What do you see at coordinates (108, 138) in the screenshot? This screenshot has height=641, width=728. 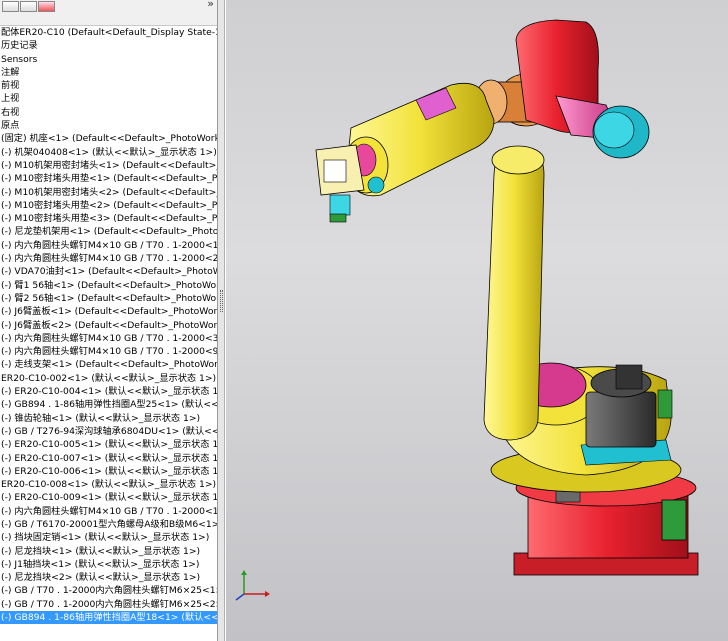 I see `tree-item: (固定) 机座<1> (Default<<Default>_PhotoWorks` at bounding box center [108, 138].